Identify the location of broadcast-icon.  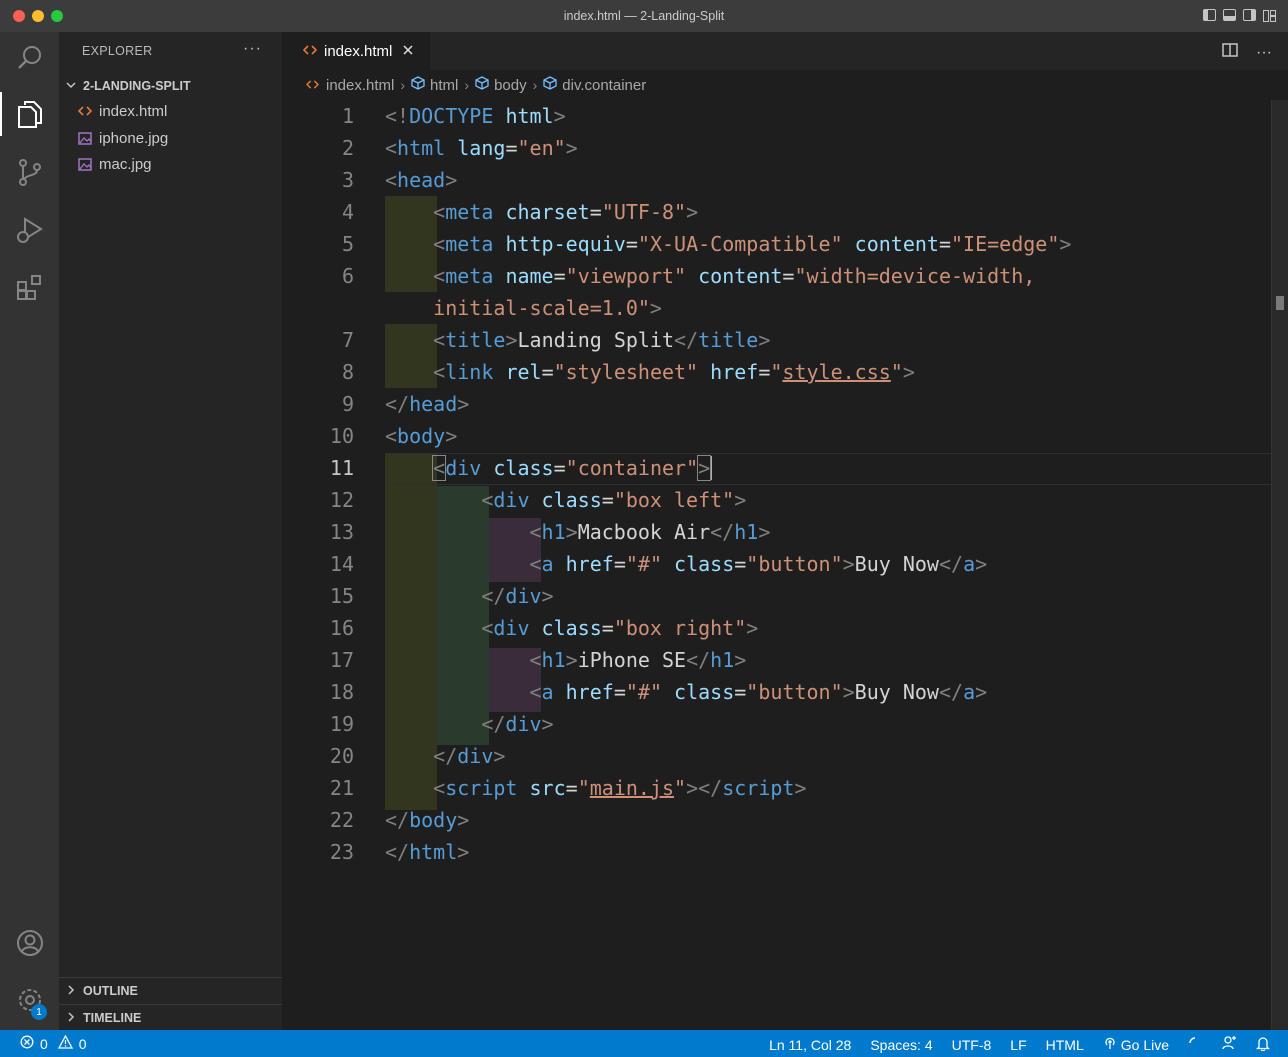
(1110, 1044).